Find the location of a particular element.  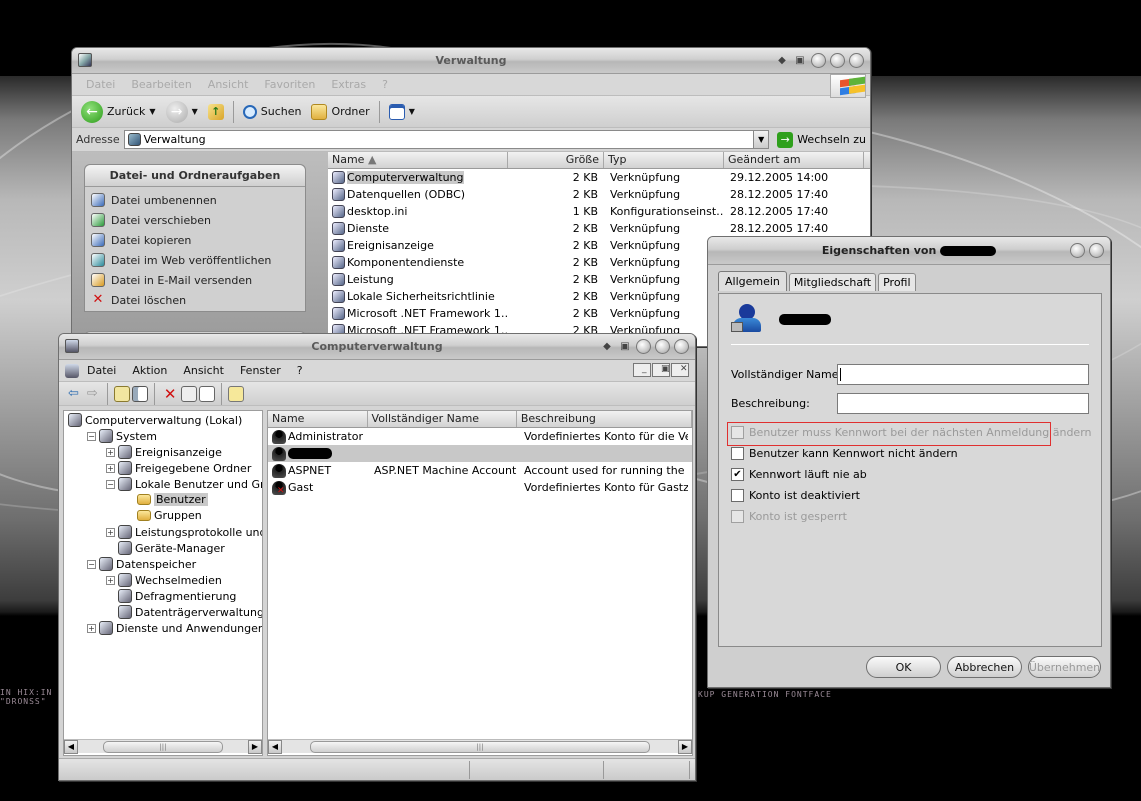

menu-aktion: Aktion is located at coordinates (149, 370).